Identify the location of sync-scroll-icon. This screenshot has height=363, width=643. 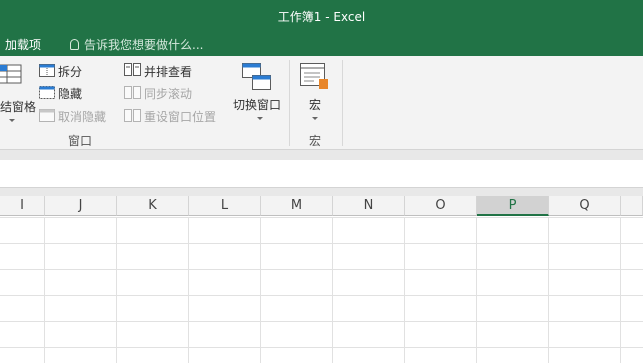
(132, 92).